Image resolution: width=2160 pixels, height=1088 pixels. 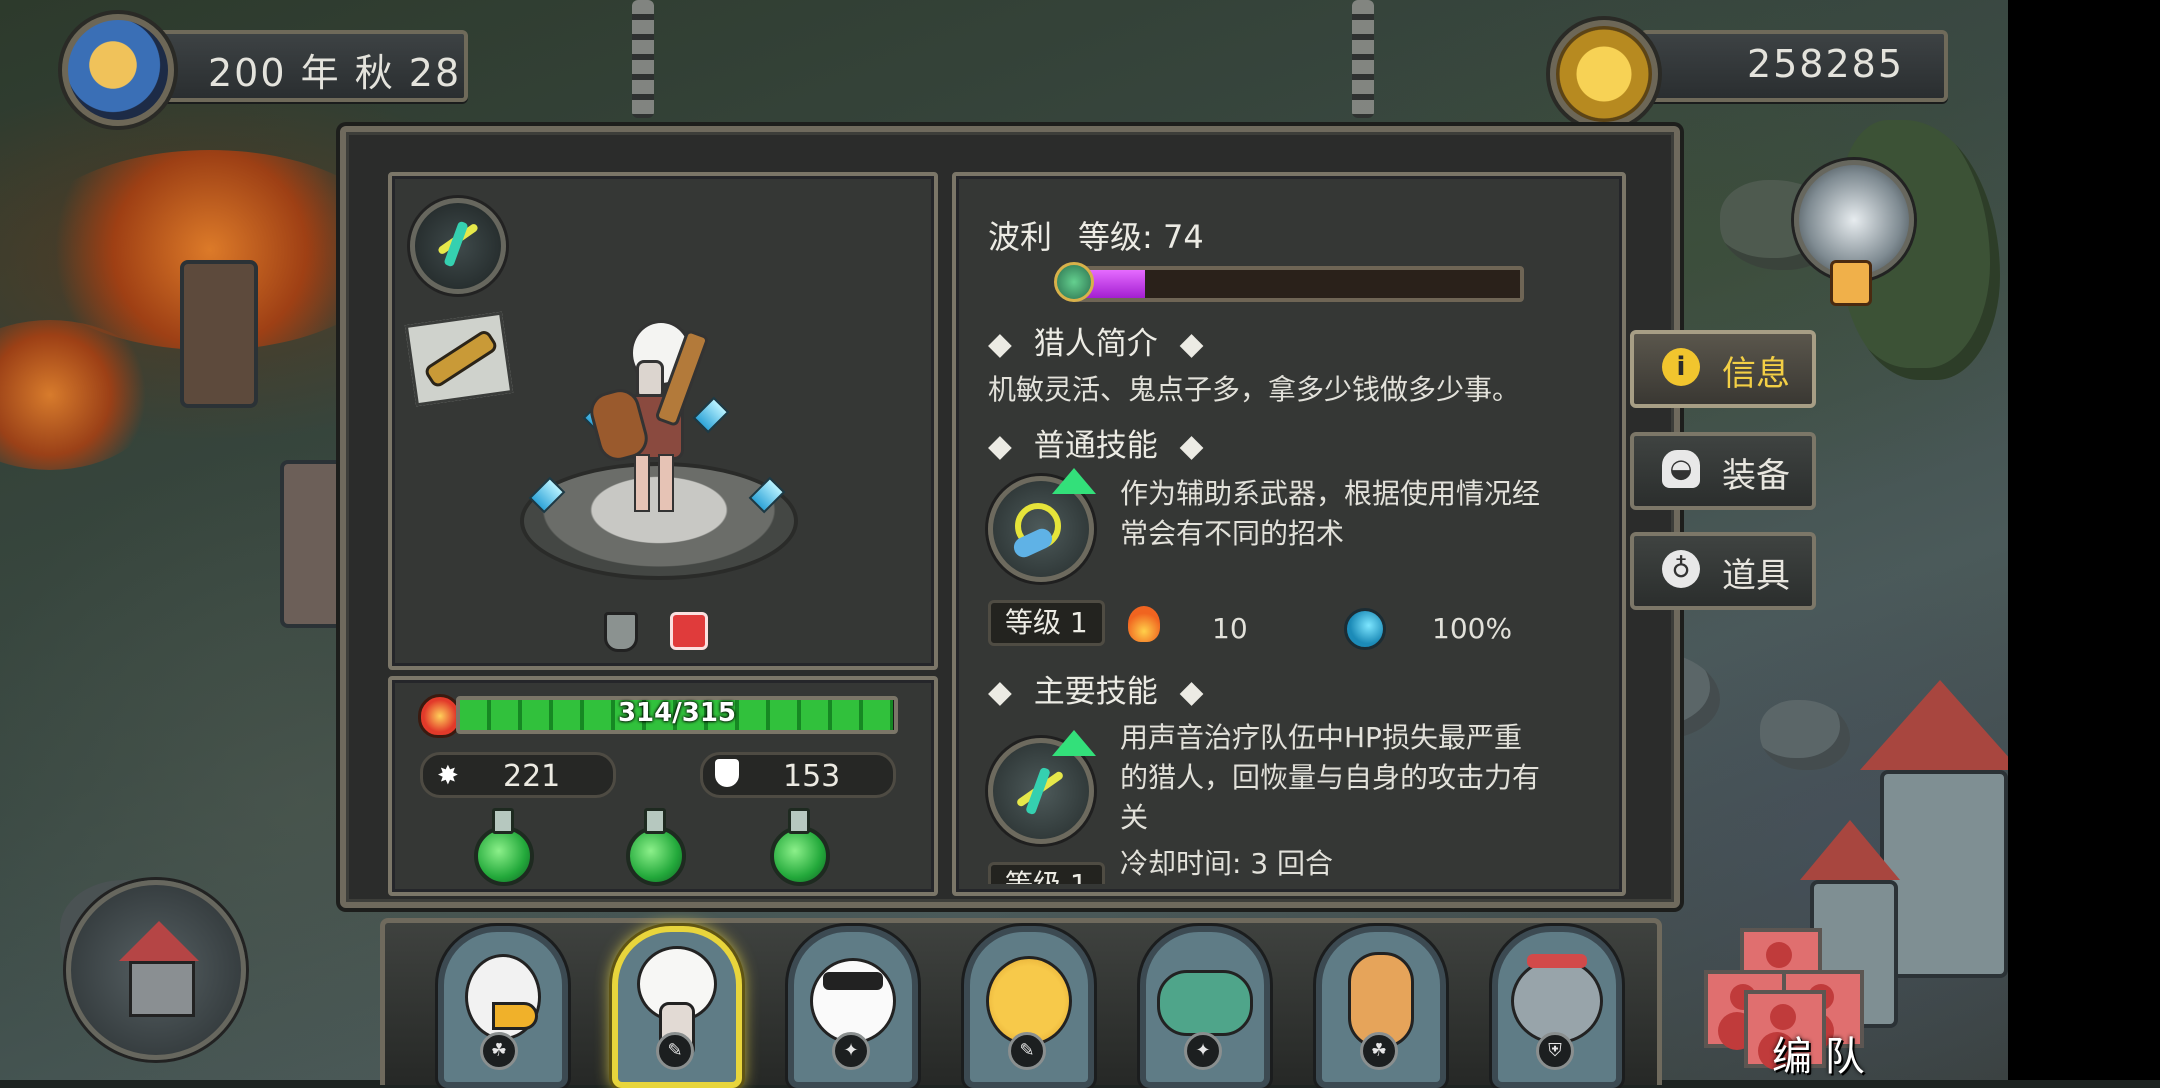 What do you see at coordinates (1363, 59) in the screenshot?
I see `chain-right` at bounding box center [1363, 59].